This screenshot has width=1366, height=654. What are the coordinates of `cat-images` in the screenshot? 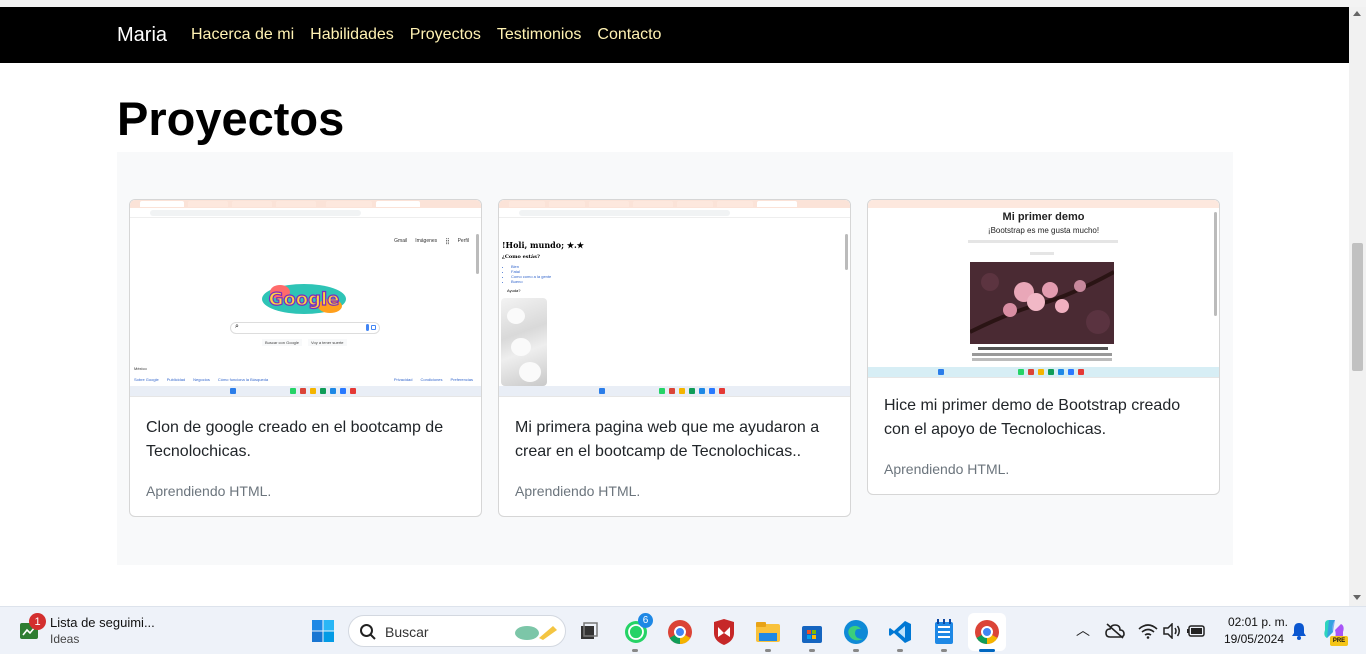 It's located at (524, 342).